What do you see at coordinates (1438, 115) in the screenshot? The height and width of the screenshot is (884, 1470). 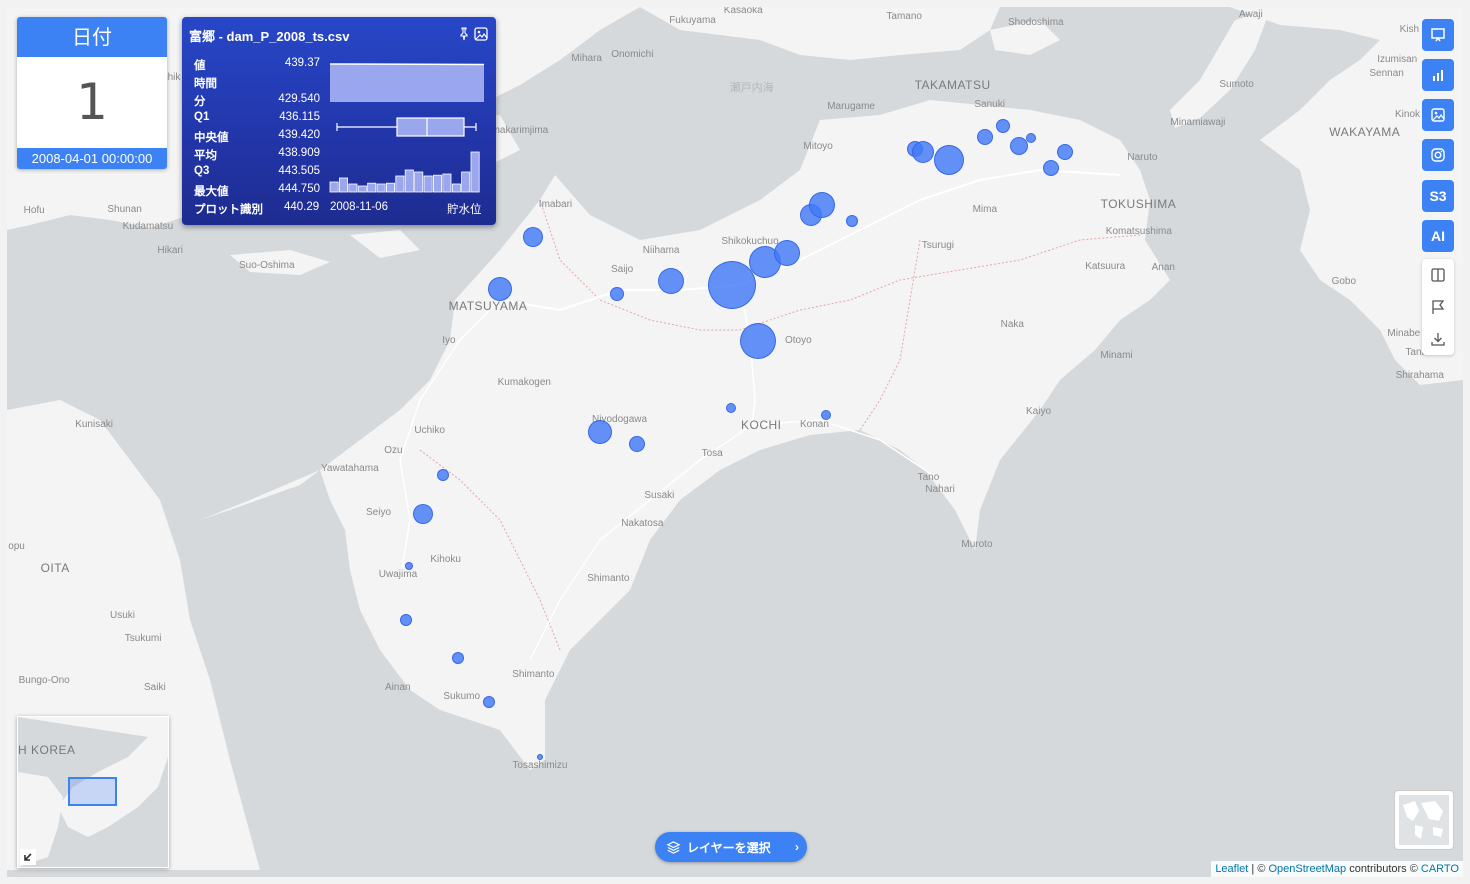 I see `image-button` at bounding box center [1438, 115].